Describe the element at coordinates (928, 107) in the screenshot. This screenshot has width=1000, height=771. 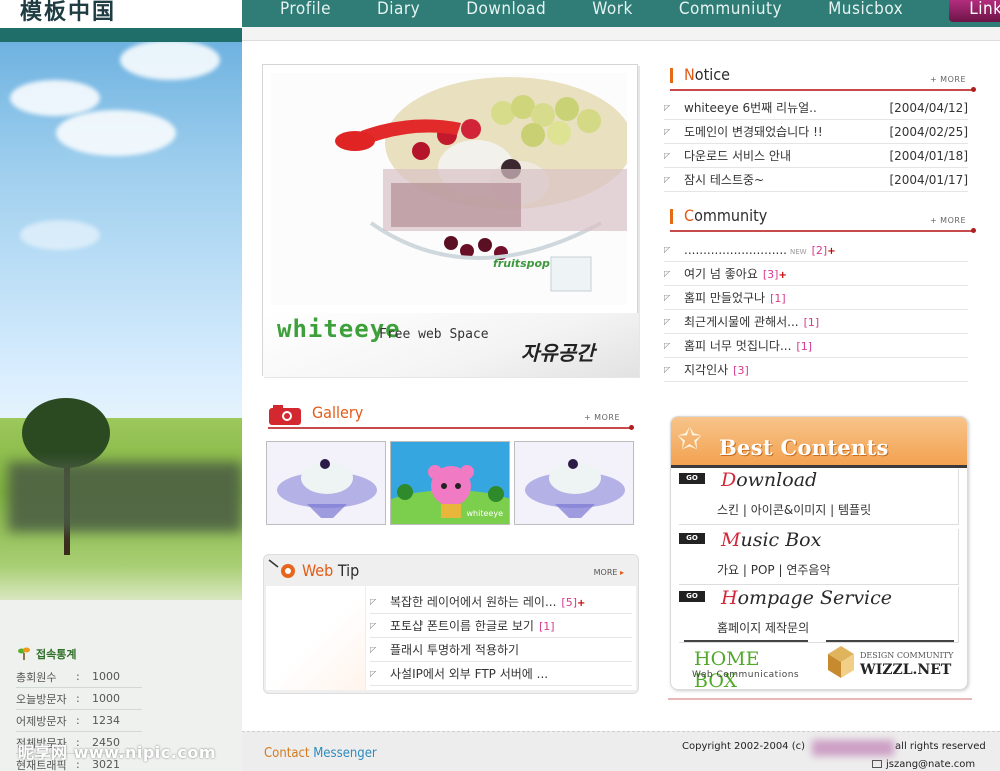
I see `notice-item-date: [2004/04/12]` at that location.